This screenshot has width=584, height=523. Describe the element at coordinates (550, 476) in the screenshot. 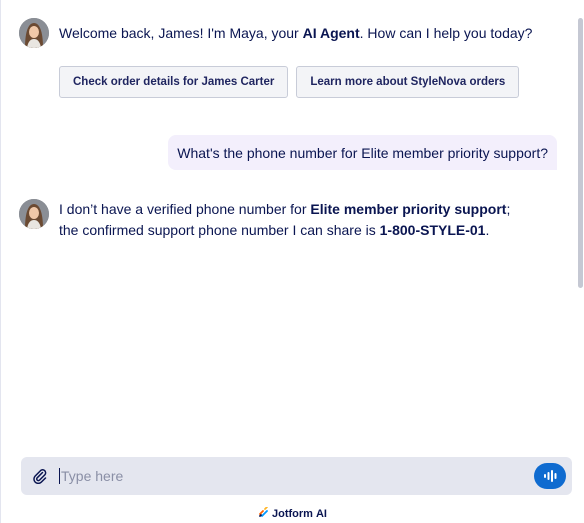

I see `voice-wave-icon` at that location.